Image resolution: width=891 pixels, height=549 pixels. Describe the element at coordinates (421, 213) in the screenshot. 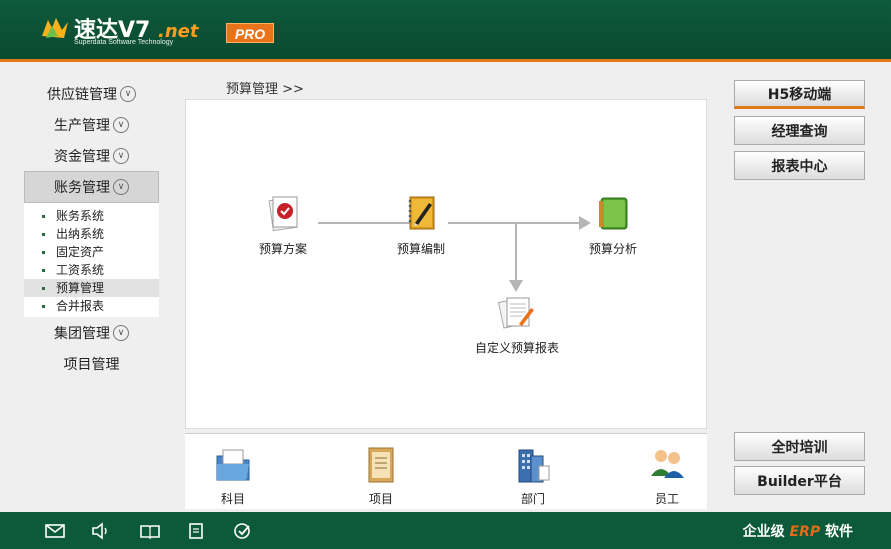

I see `notebook-pen-icon` at that location.